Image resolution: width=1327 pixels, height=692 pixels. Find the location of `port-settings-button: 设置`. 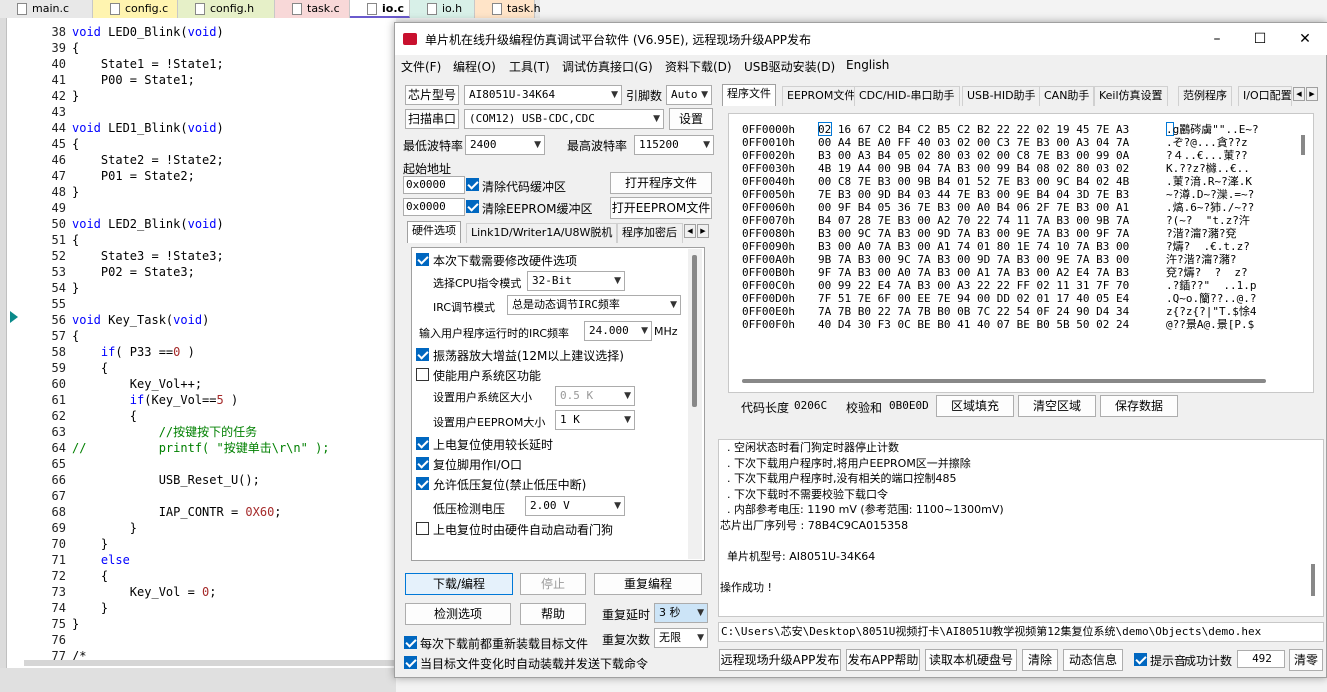

port-settings-button: 设置 is located at coordinates (691, 119).